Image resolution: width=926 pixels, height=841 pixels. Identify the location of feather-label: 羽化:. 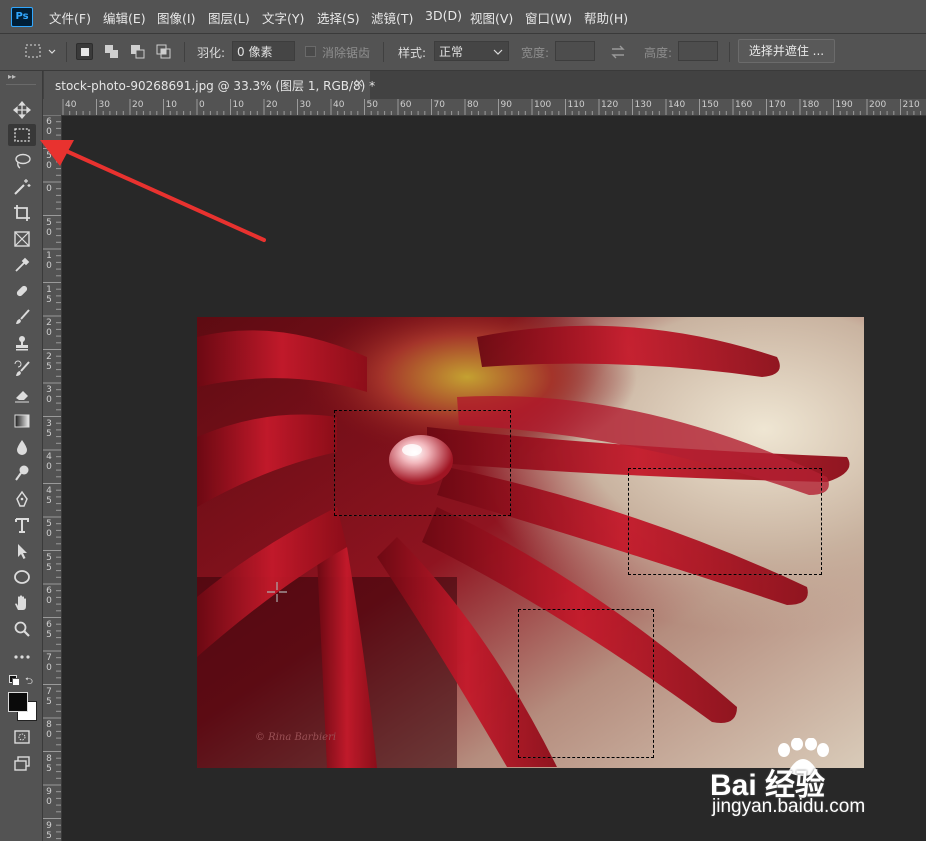
(211, 53).